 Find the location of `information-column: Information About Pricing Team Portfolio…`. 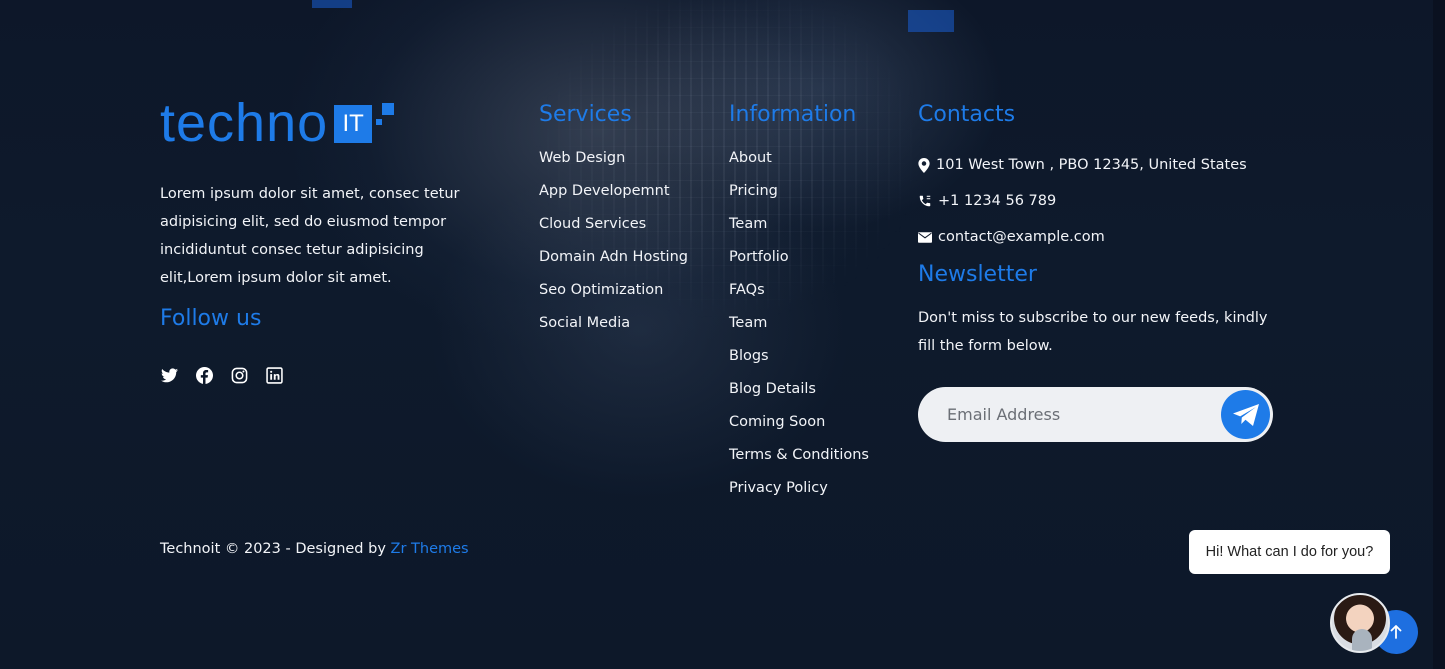

information-column: Information About Pricing Team Portfolio… is located at coordinates (799, 306).